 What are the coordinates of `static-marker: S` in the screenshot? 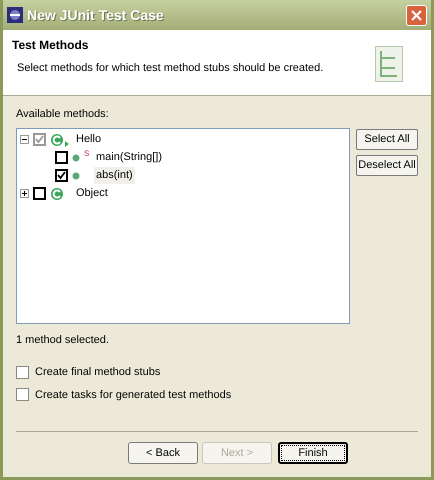 It's located at (87, 154).